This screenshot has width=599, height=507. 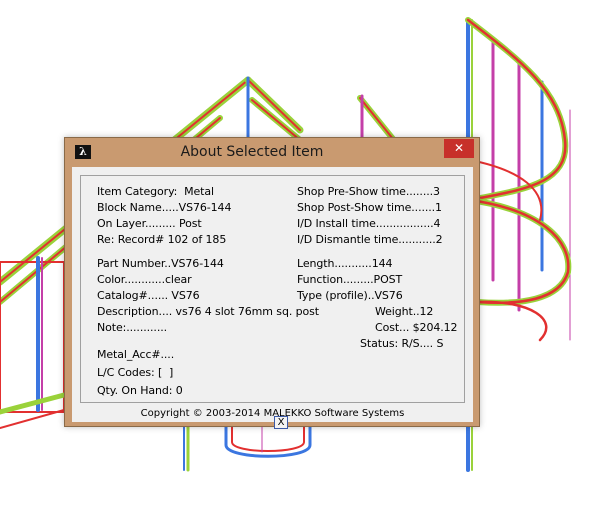 What do you see at coordinates (459, 148) in the screenshot?
I see `close-button: ✕` at bounding box center [459, 148].